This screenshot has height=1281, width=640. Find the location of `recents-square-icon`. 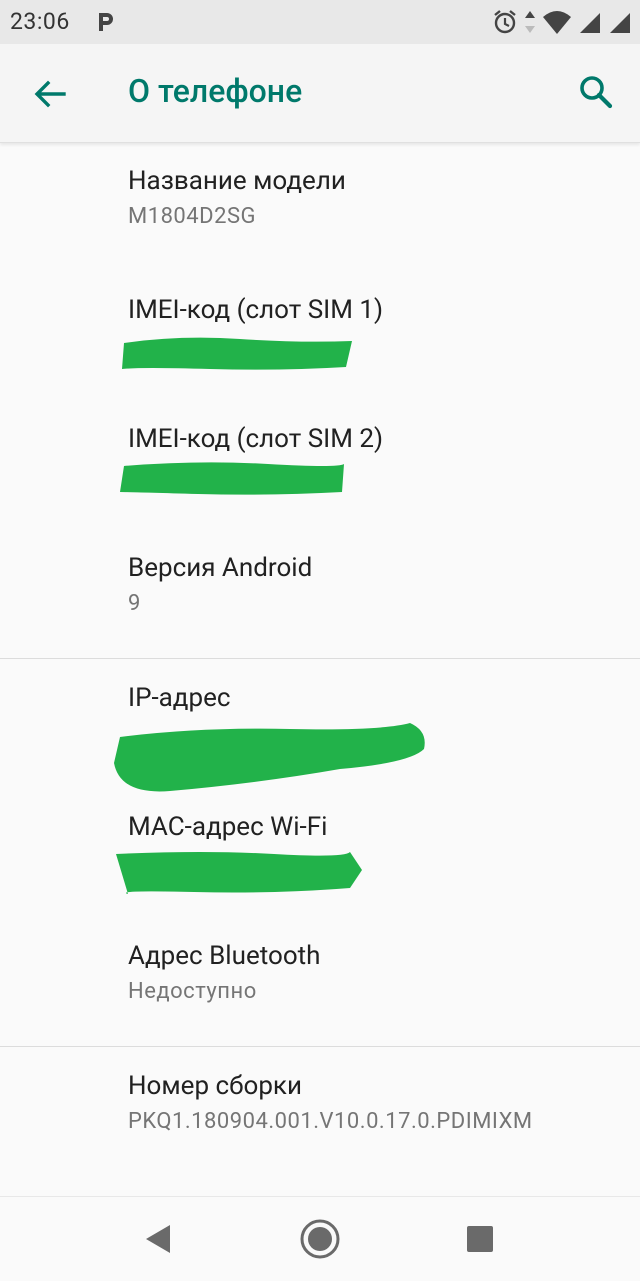

recents-square-icon is located at coordinates (480, 1239).